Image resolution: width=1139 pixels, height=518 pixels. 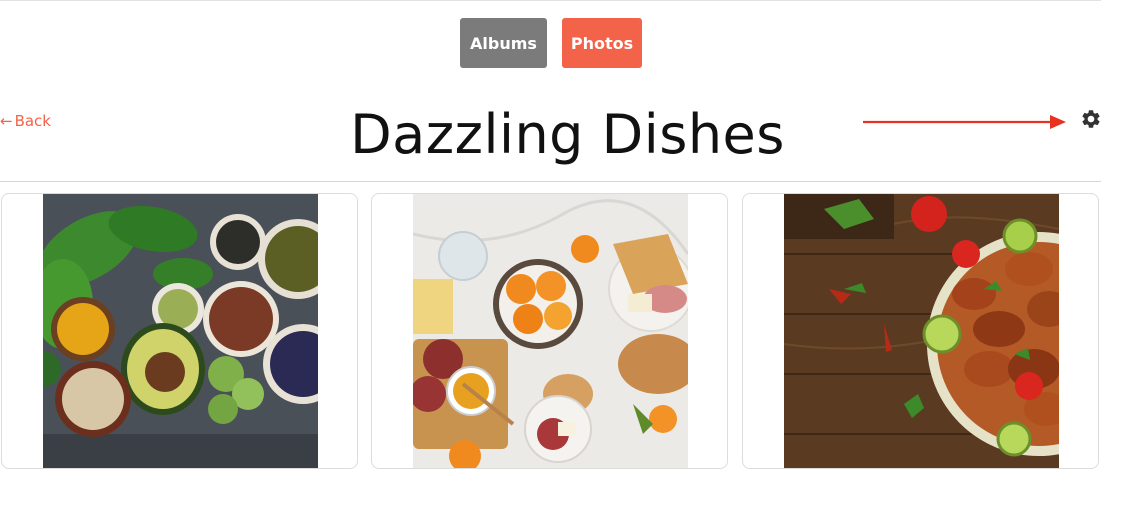 I want to click on gear-icon, so click(x=1091, y=119).